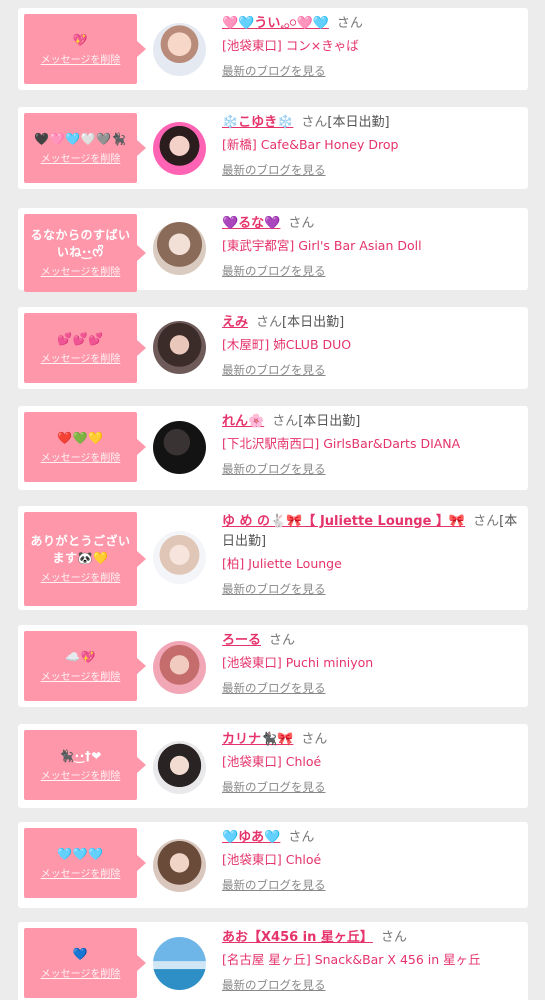  I want to click on message-bubble: 💙 メッセージを削除, so click(85, 963).